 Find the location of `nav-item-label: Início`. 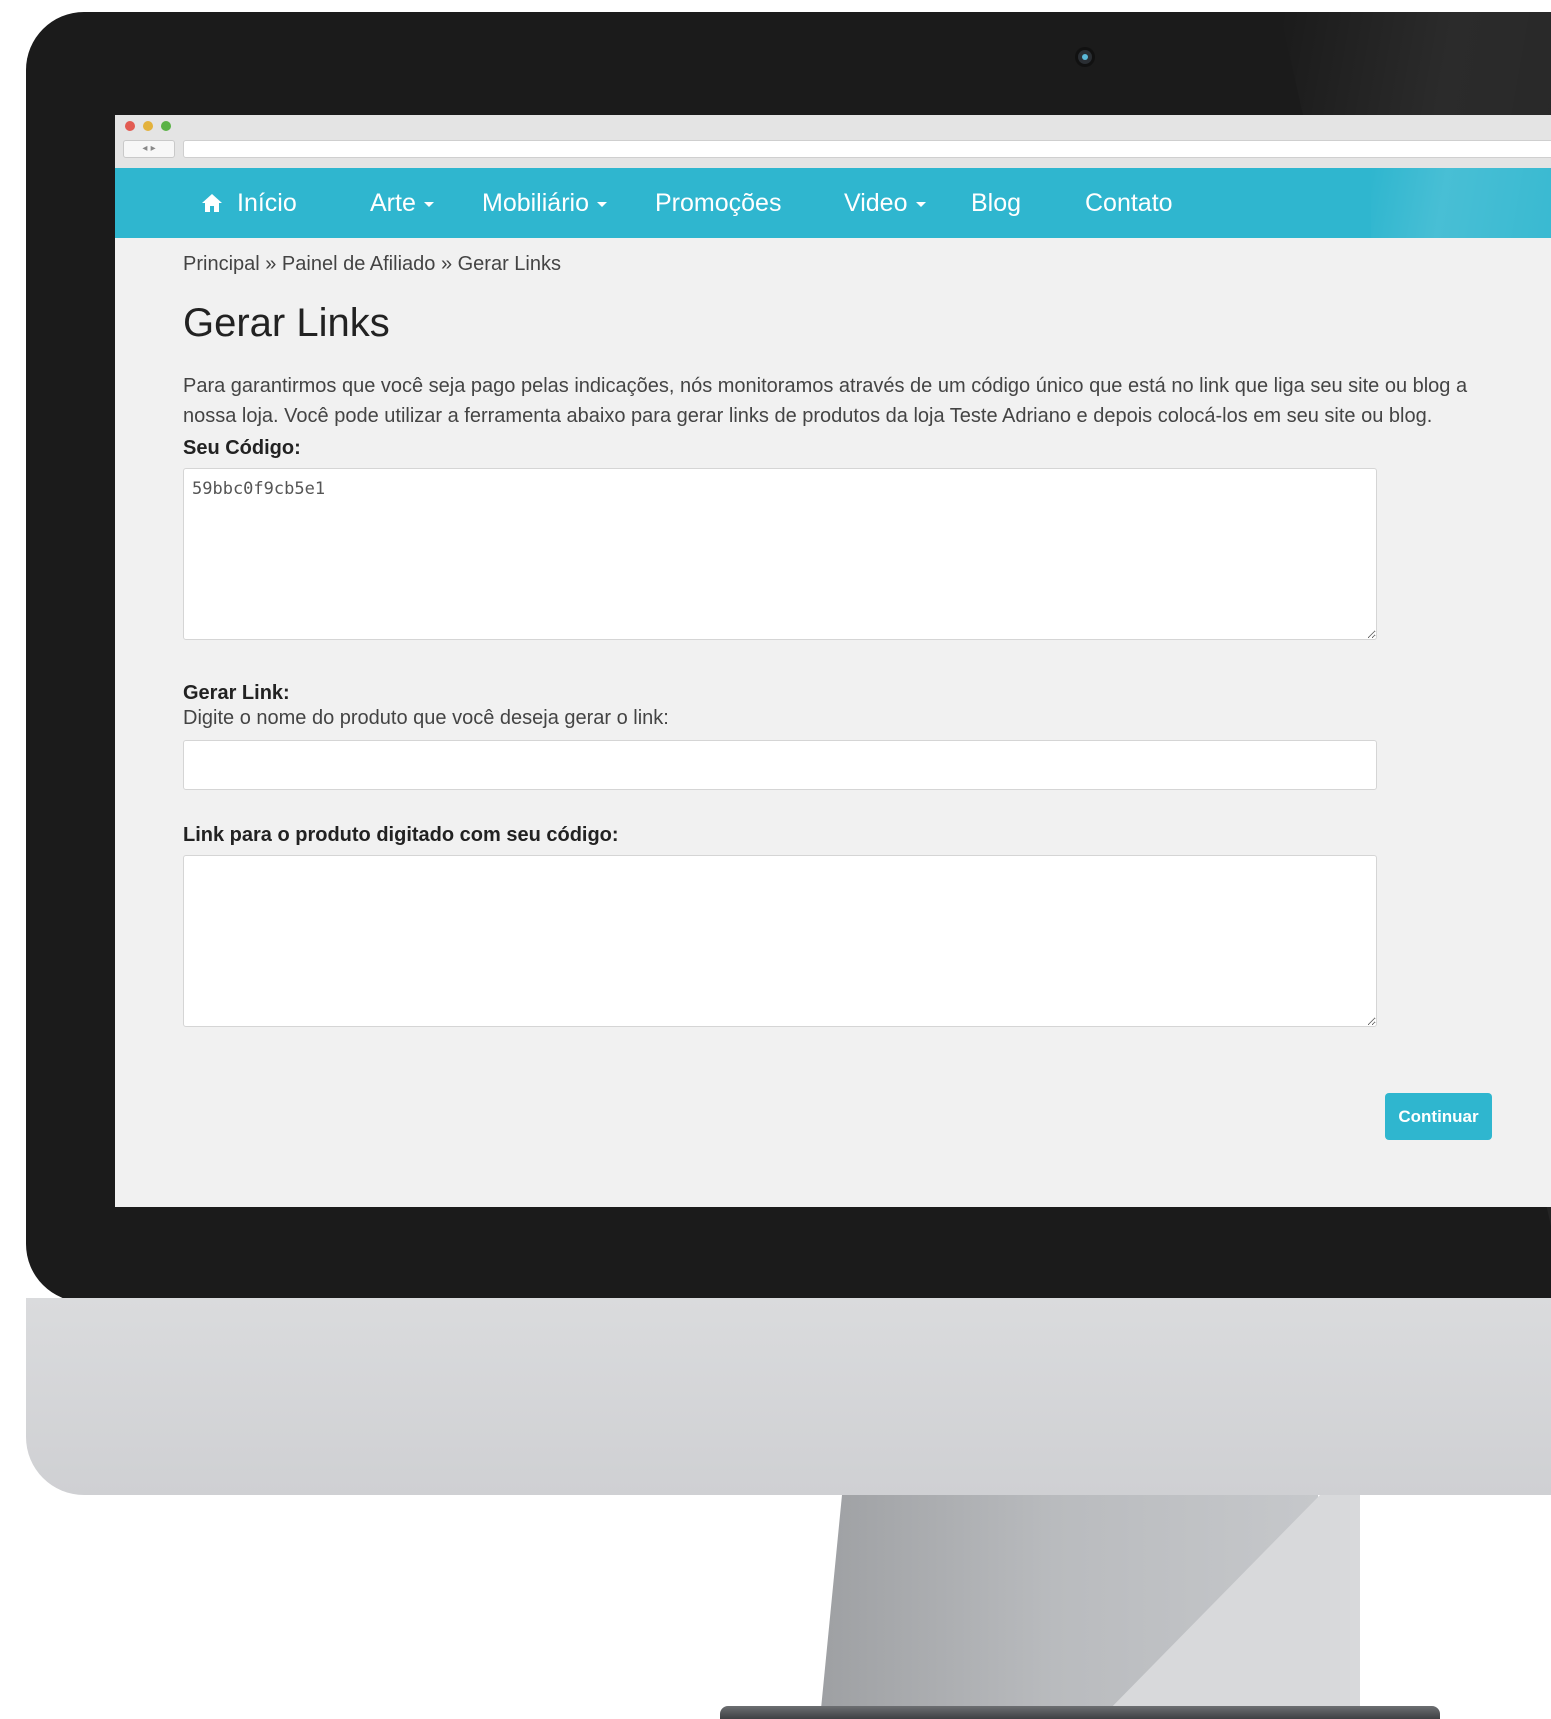

nav-item-label: Início is located at coordinates (267, 203).